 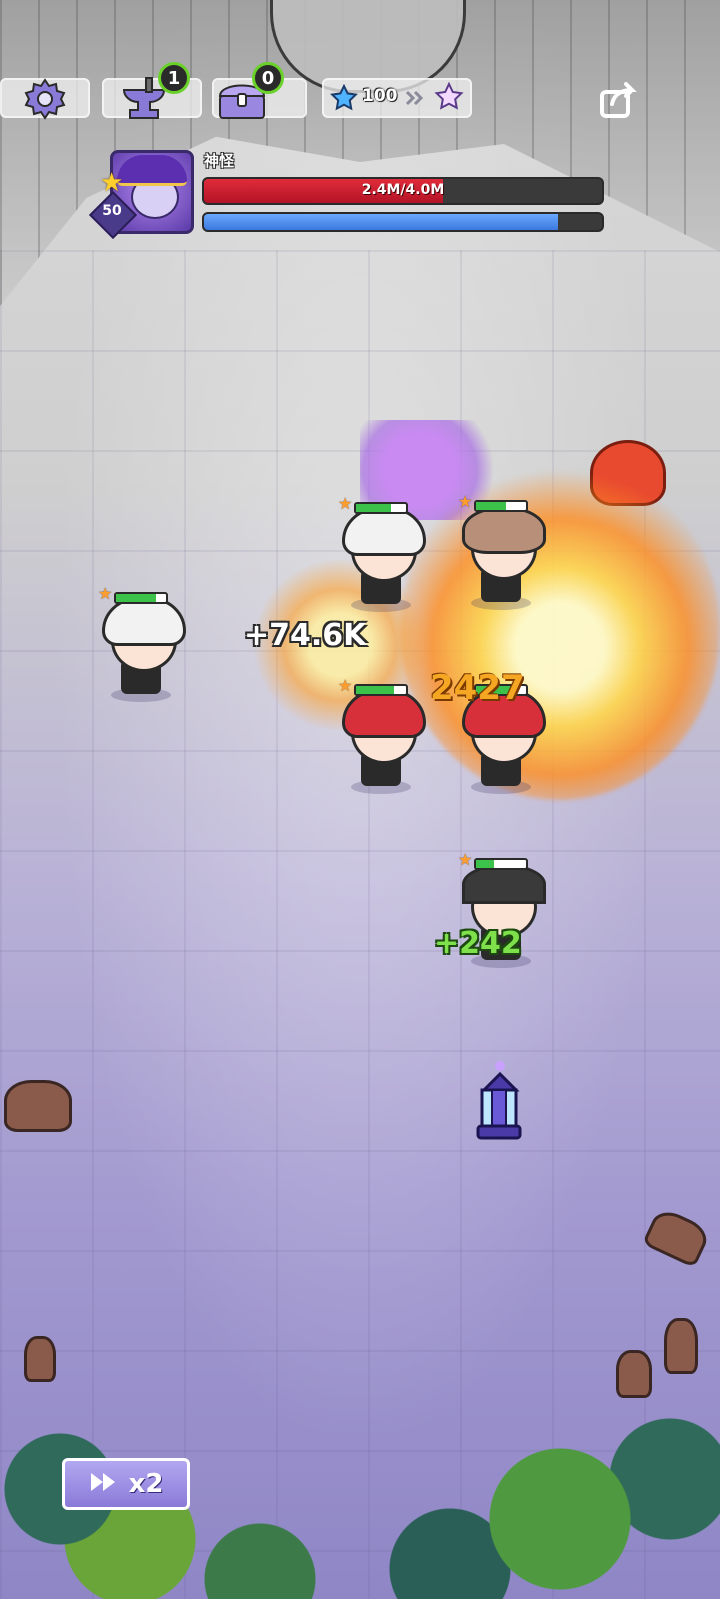 What do you see at coordinates (344, 98) in the screenshot?
I see `blue-star-icon` at bounding box center [344, 98].